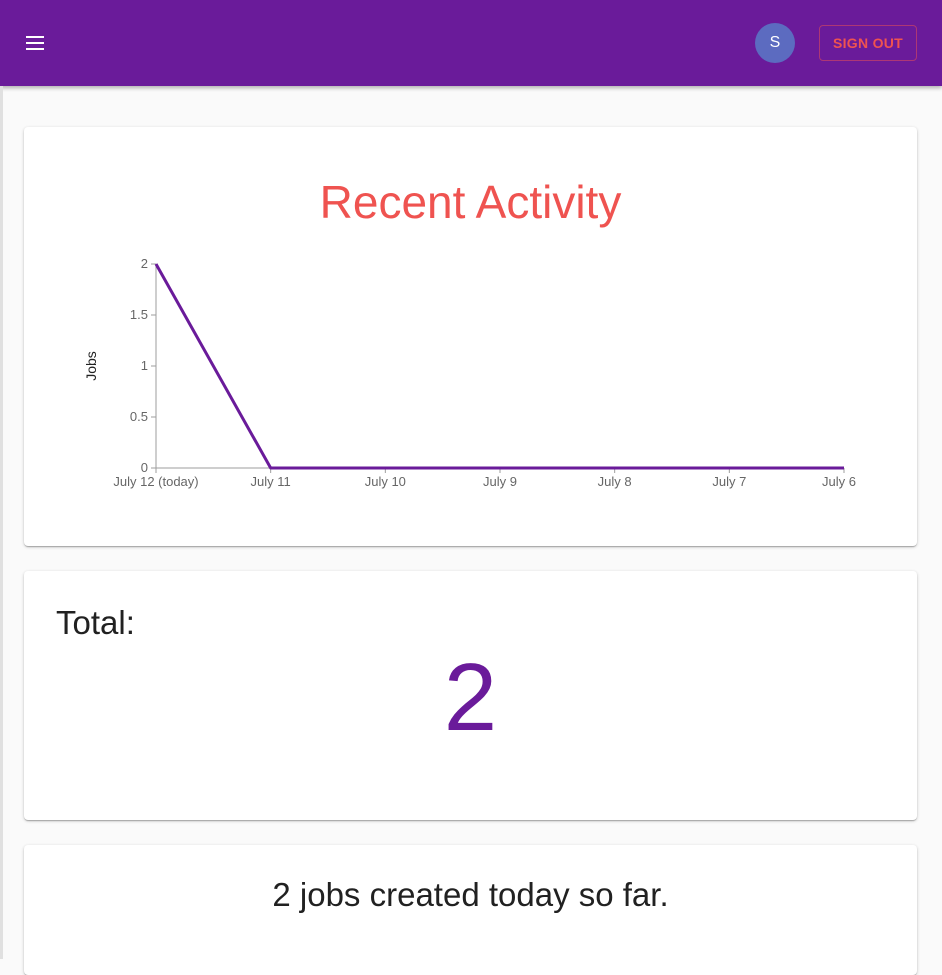  I want to click on y-tick-label: 1, so click(144, 365).